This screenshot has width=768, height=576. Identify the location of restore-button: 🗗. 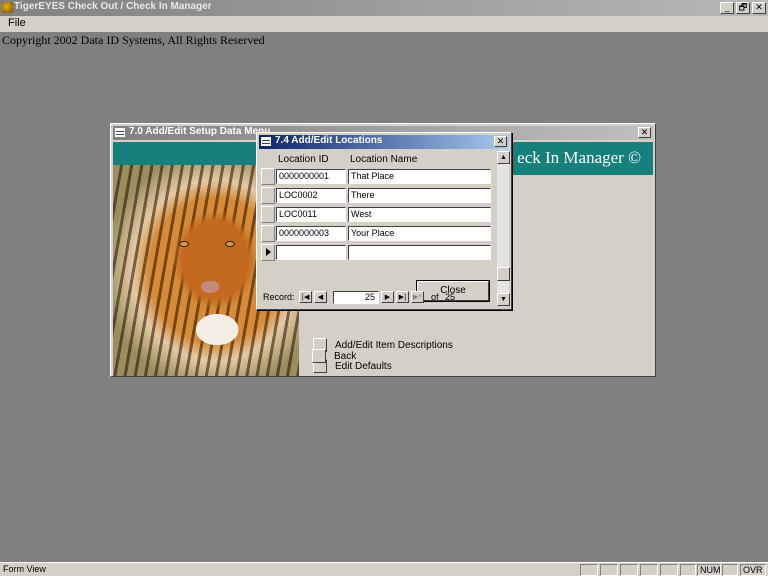
(743, 8).